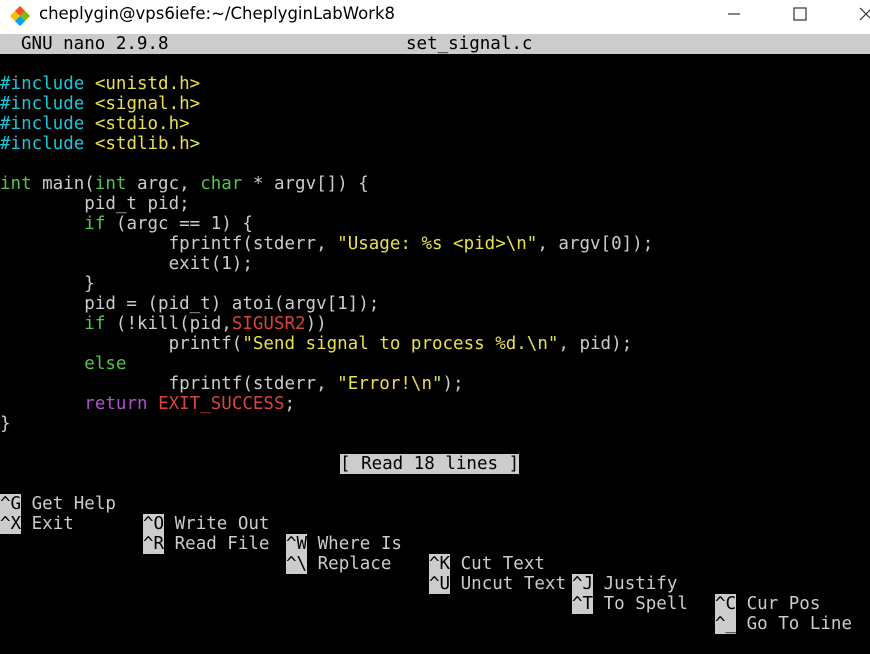 The width and height of the screenshot is (870, 654). I want to click on maximize-icon, so click(800, 14).